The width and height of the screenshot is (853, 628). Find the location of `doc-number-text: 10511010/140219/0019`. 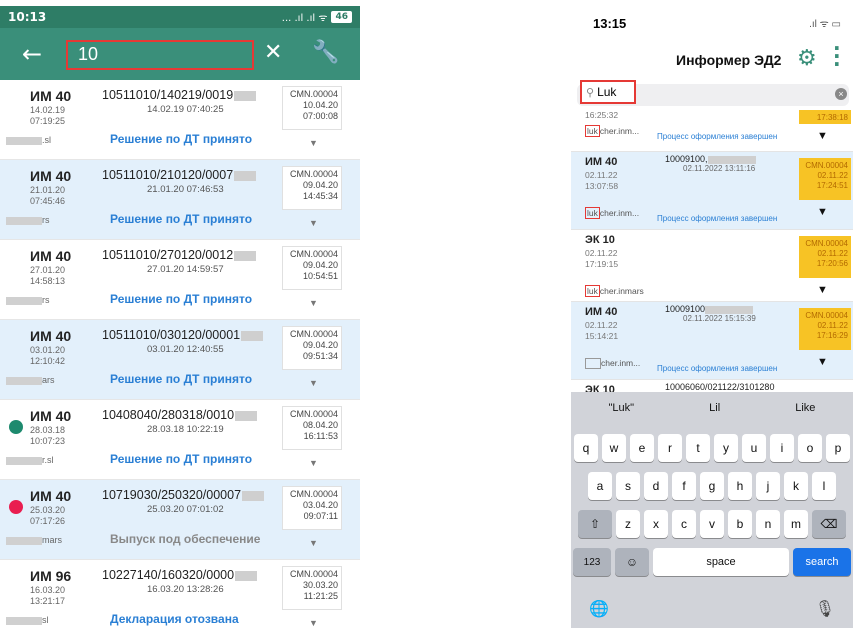

doc-number-text: 10511010/140219/0019 is located at coordinates (168, 95).